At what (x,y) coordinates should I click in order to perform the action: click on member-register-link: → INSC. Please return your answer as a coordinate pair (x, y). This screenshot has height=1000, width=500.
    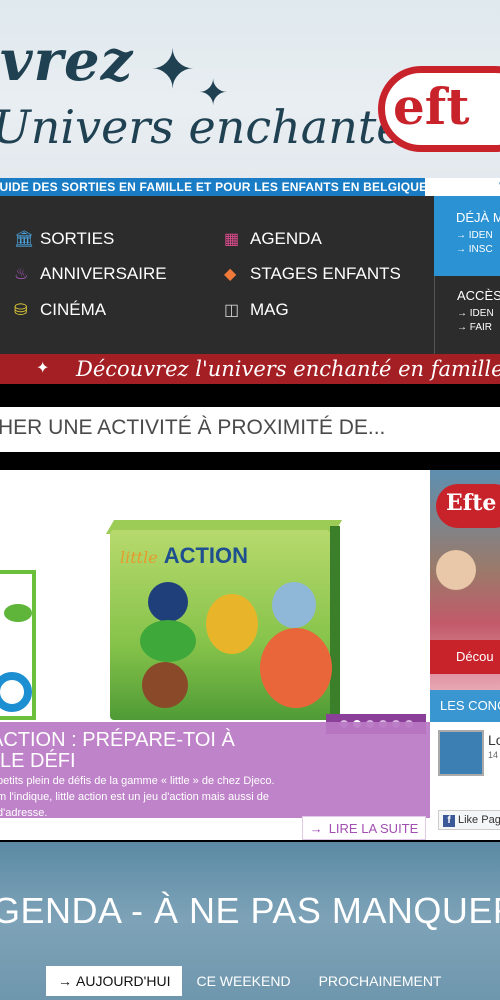
    Looking at the image, I should click on (478, 250).